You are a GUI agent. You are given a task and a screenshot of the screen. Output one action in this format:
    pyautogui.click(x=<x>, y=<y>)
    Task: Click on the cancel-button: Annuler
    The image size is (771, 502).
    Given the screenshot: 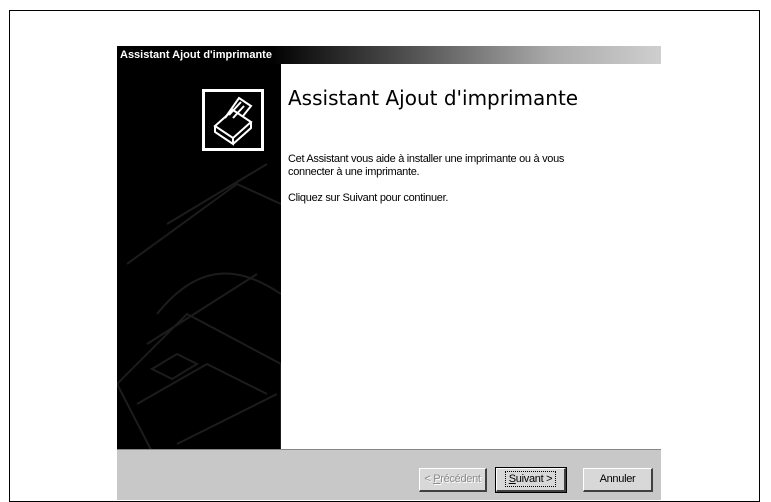 What is the action you would take?
    pyautogui.click(x=618, y=480)
    